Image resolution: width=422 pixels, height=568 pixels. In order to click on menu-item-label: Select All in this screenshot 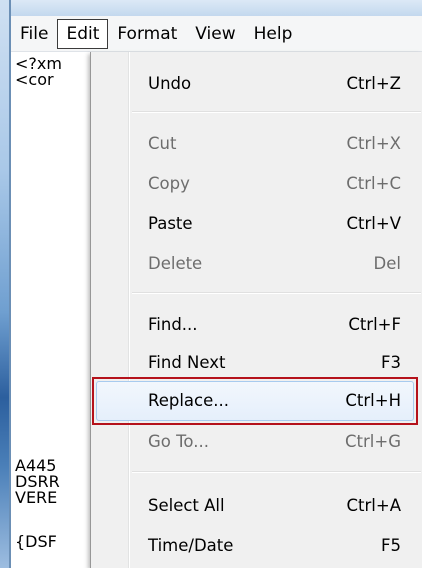, I will do `click(186, 505)`.